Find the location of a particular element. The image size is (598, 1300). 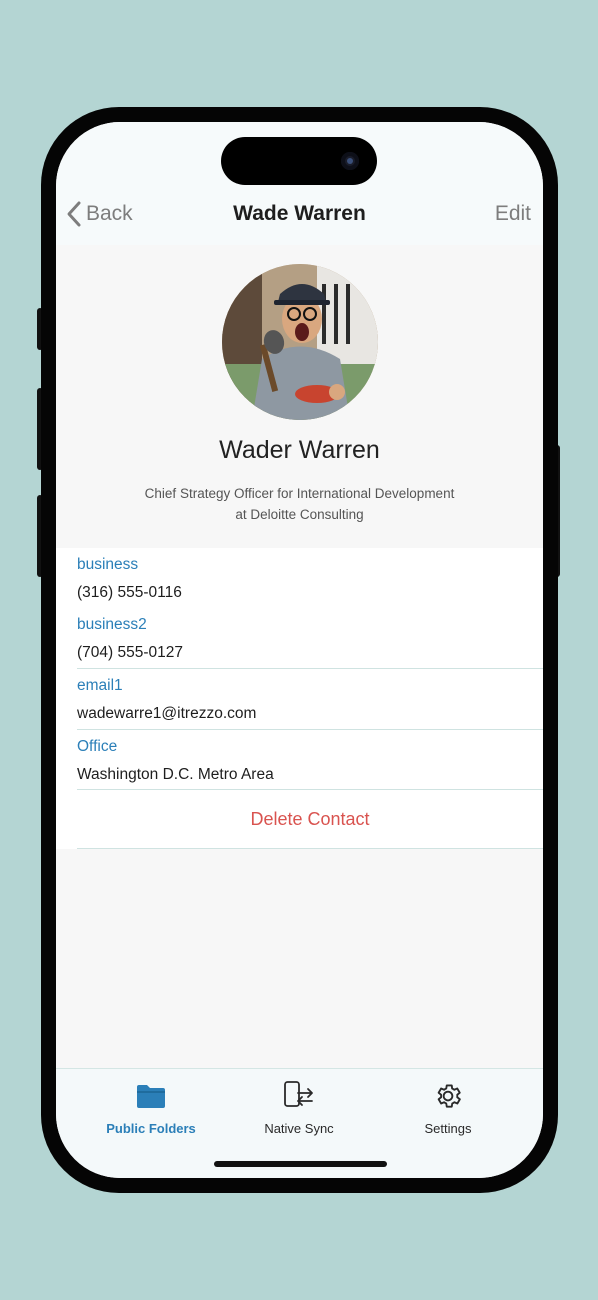

field-value: Washington D.C. Metro Area is located at coordinates (175, 774).